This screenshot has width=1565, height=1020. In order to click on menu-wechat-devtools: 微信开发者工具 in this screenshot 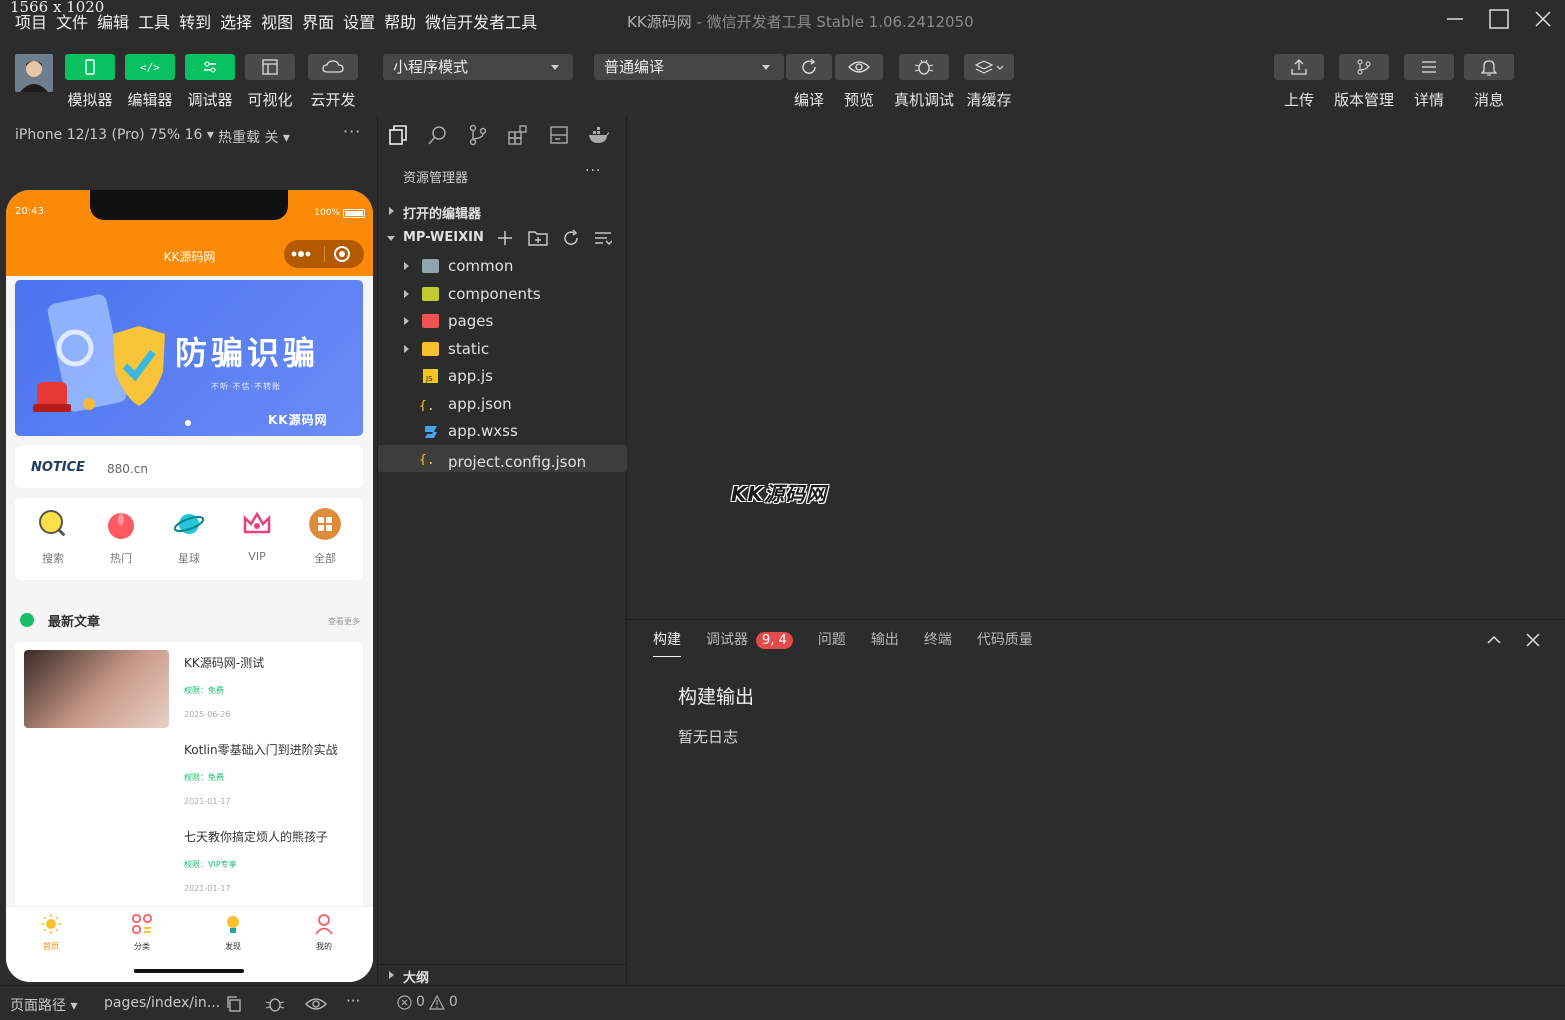, I will do `click(481, 21)`.